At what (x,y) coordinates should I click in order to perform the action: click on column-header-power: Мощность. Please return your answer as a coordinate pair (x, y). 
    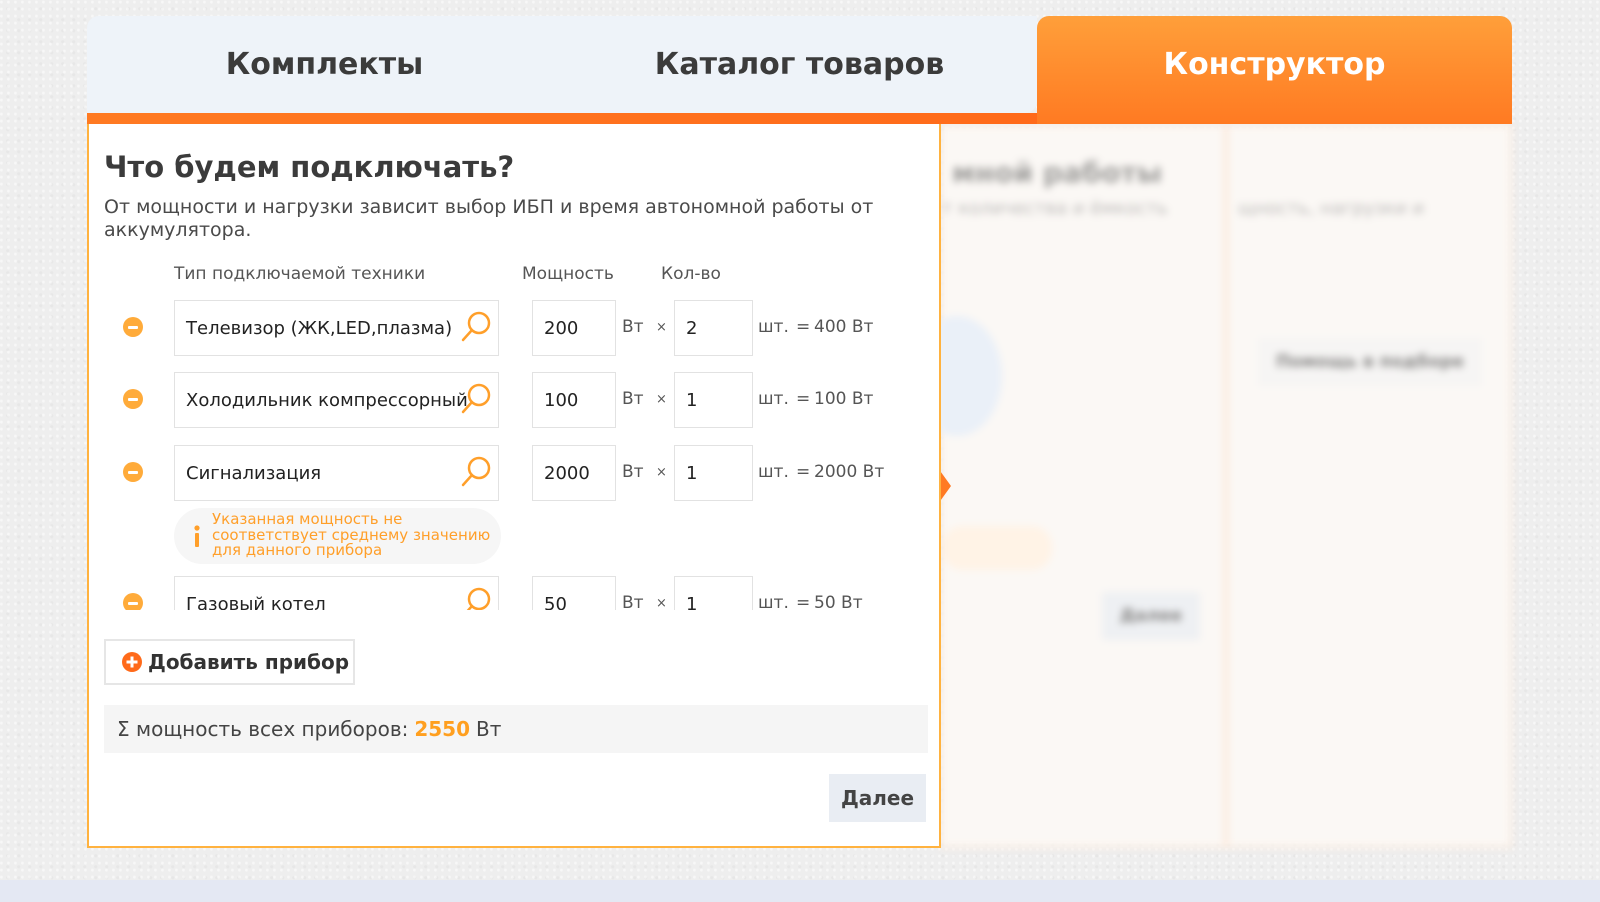
    Looking at the image, I should click on (568, 274).